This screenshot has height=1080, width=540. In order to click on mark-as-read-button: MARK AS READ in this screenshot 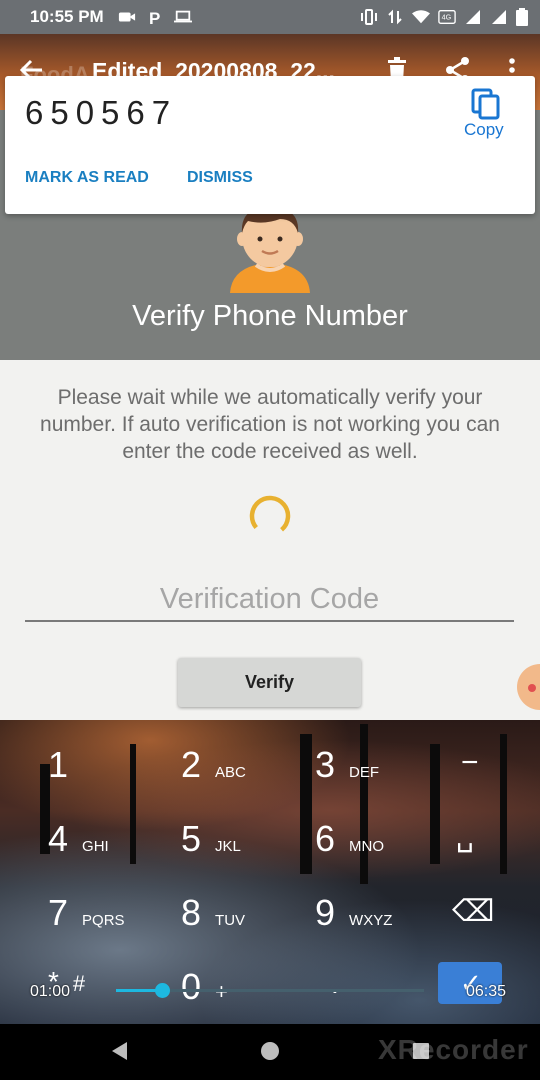, I will do `click(87, 178)`.